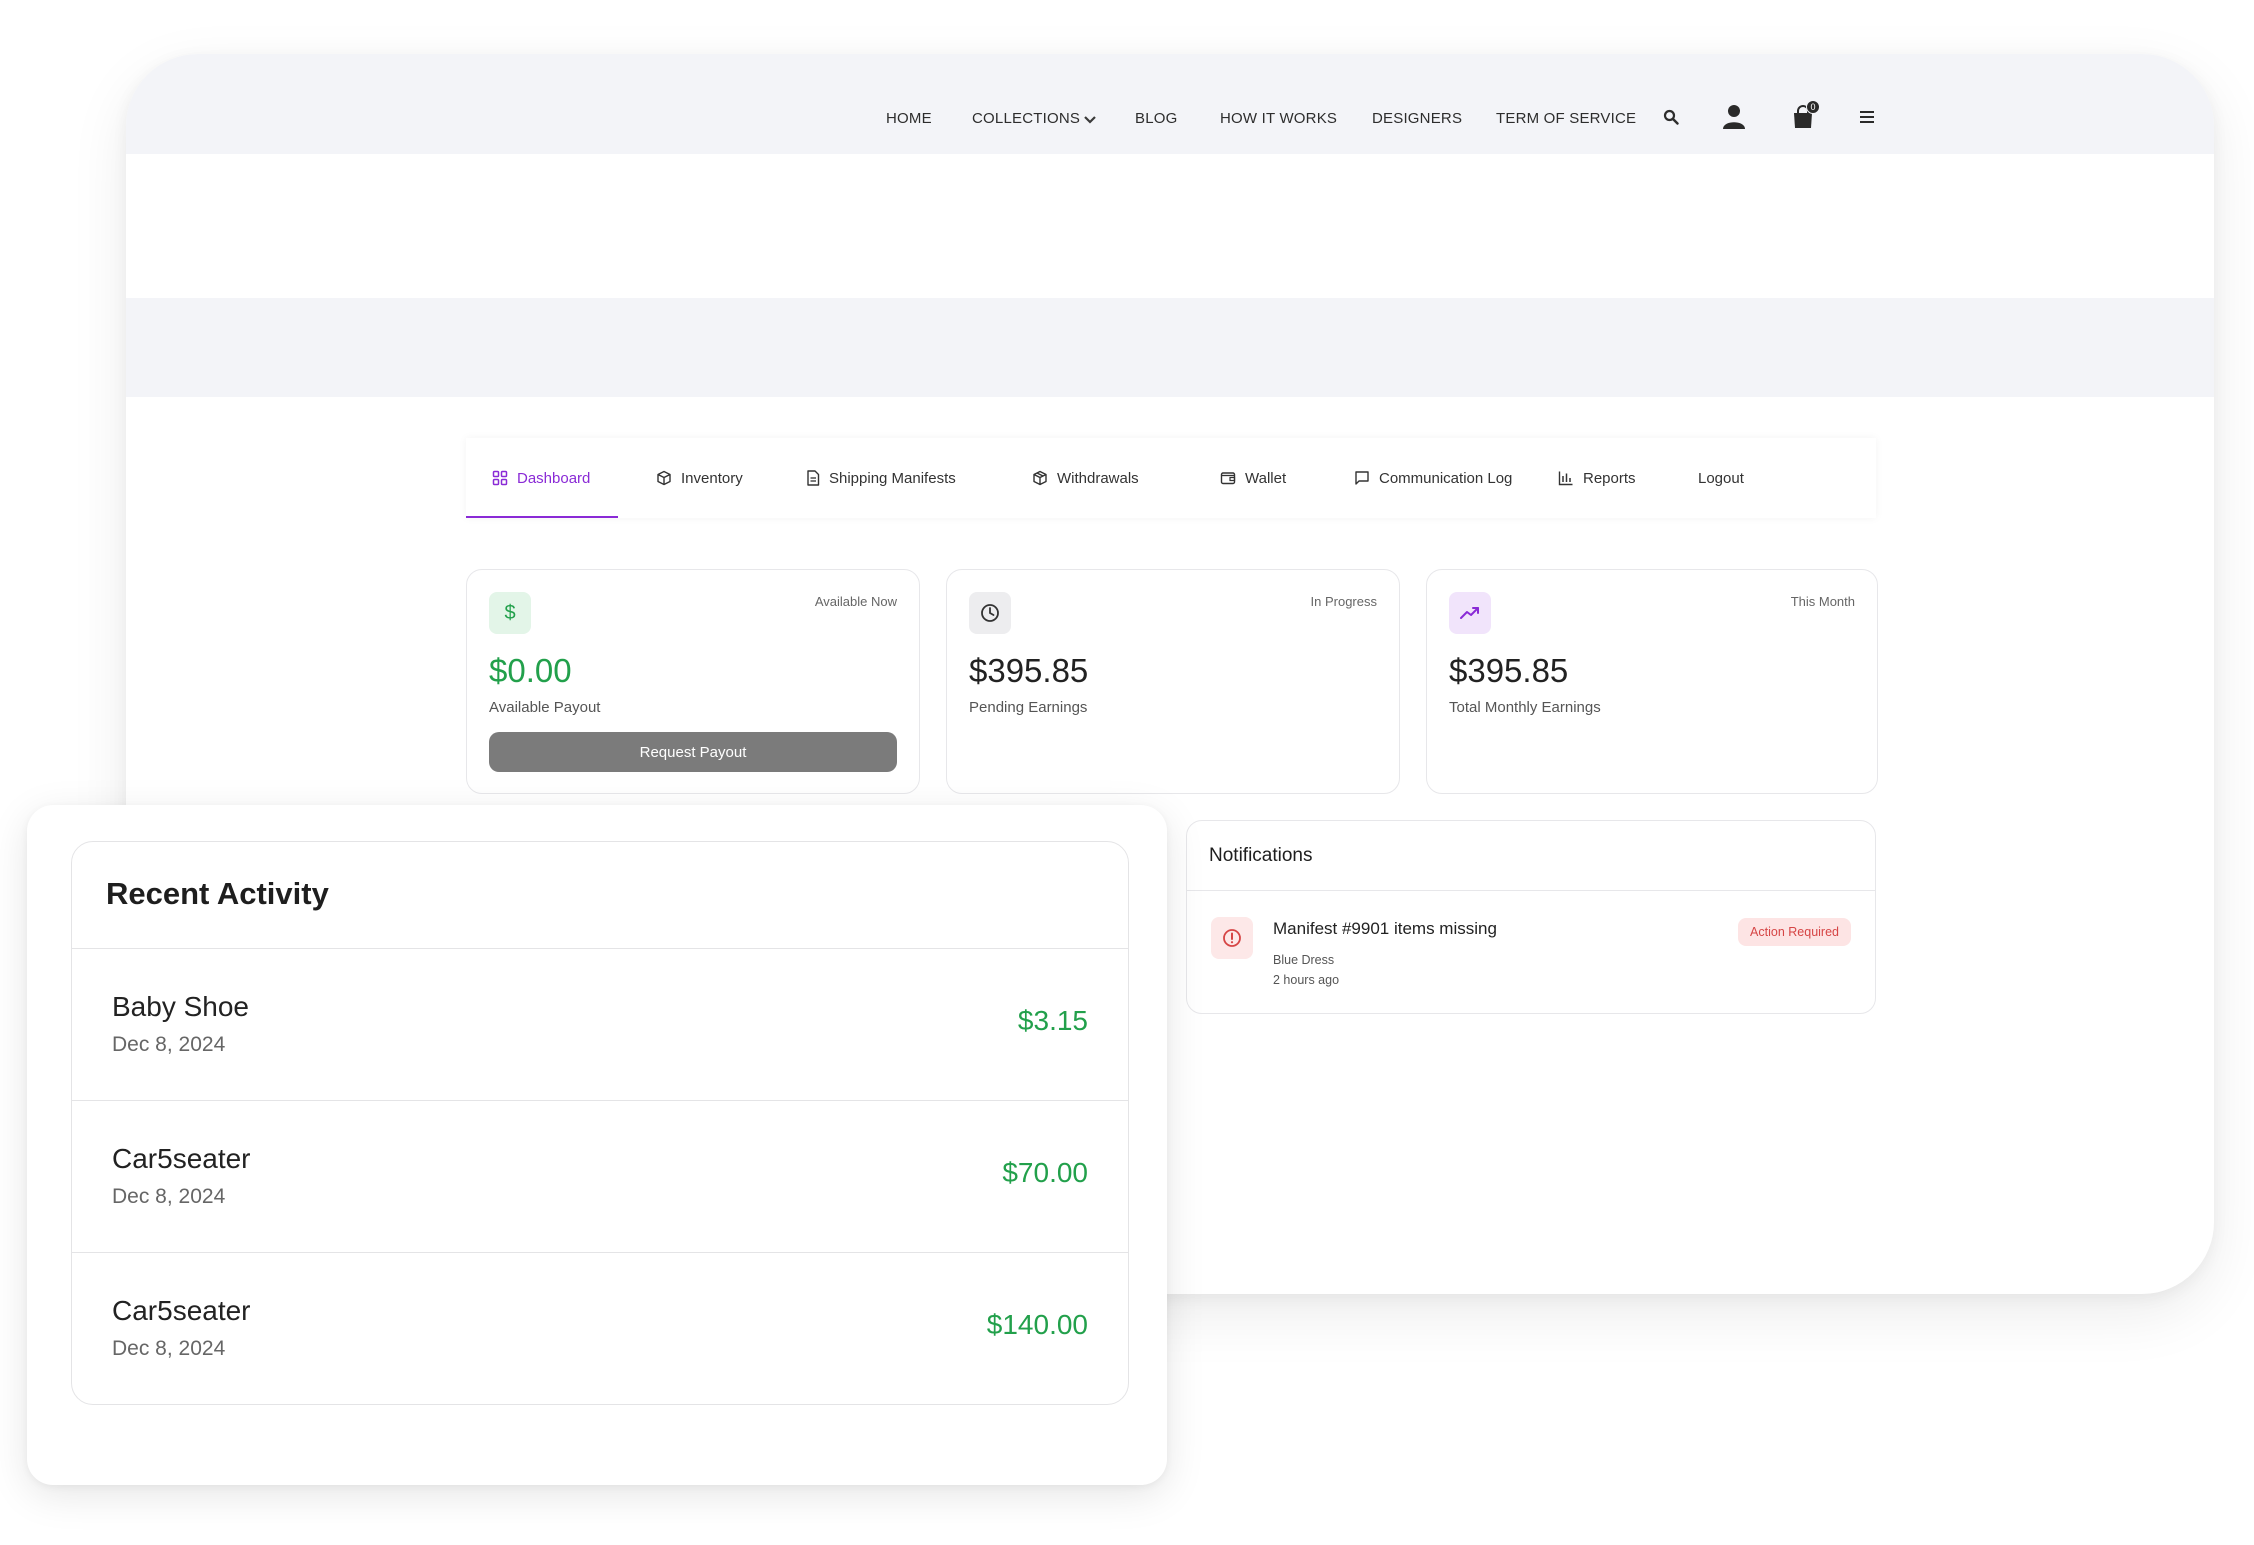 The width and height of the screenshot is (2254, 1545). Describe the element at coordinates (1362, 478) in the screenshot. I see `message-icon` at that location.